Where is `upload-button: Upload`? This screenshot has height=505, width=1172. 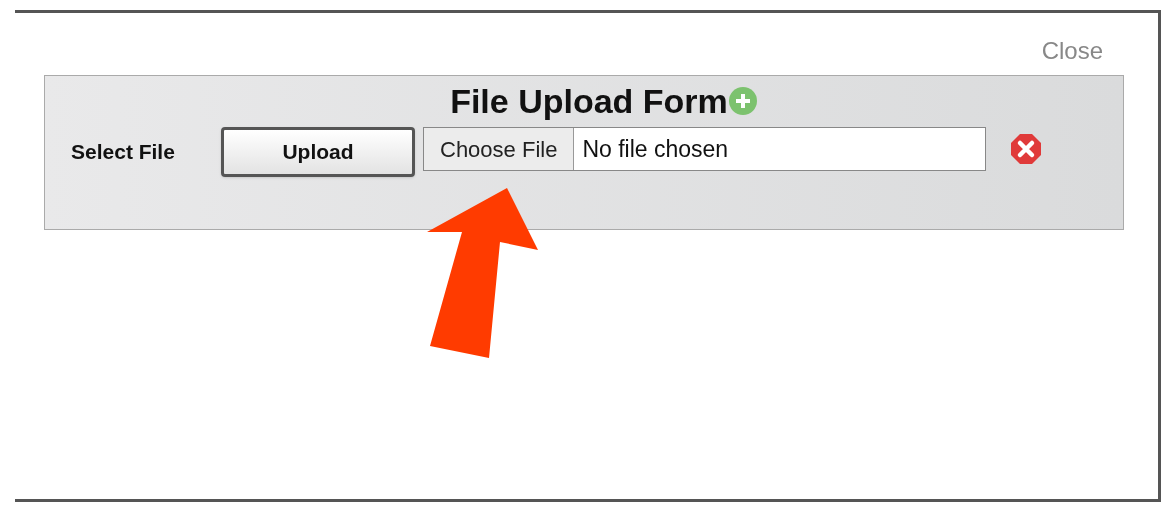
upload-button: Upload is located at coordinates (318, 152).